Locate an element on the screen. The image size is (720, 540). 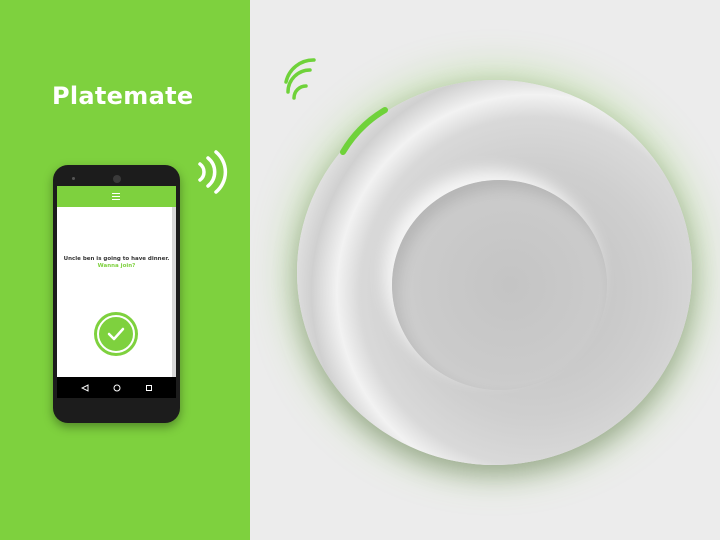
menu-icon is located at coordinates (116, 196).